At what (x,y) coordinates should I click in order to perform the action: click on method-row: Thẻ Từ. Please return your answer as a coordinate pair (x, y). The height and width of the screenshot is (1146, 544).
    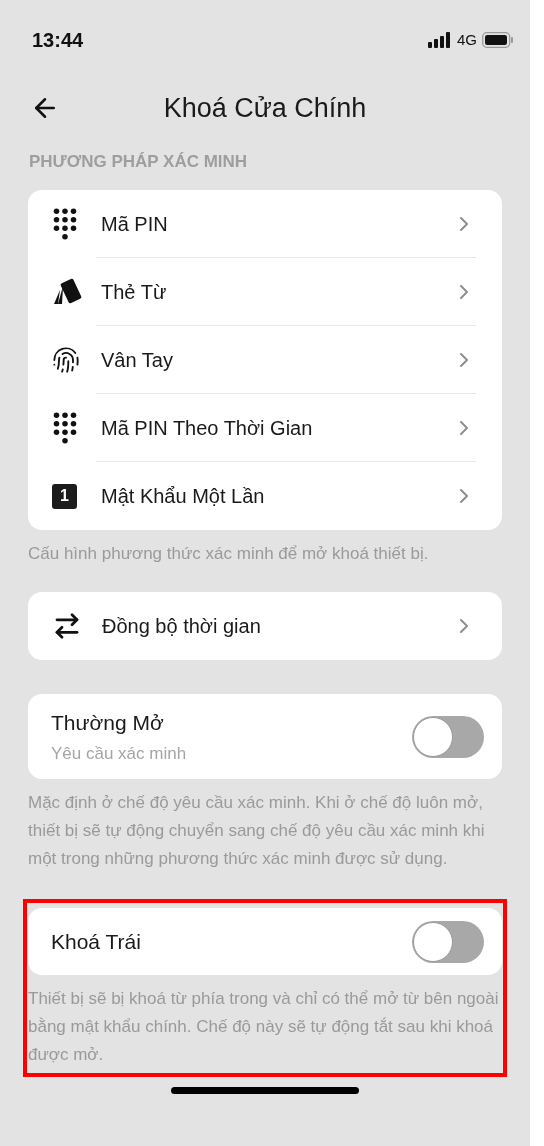
    Looking at the image, I should click on (265, 292).